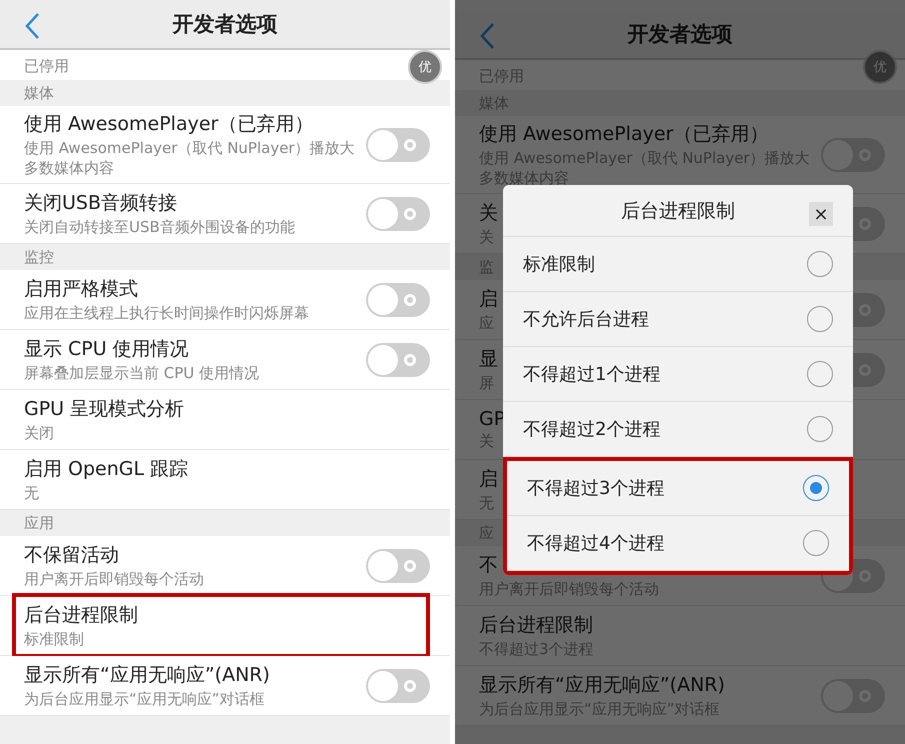 The image size is (905, 744). I want to click on section-header: 媒体, so click(39, 93).